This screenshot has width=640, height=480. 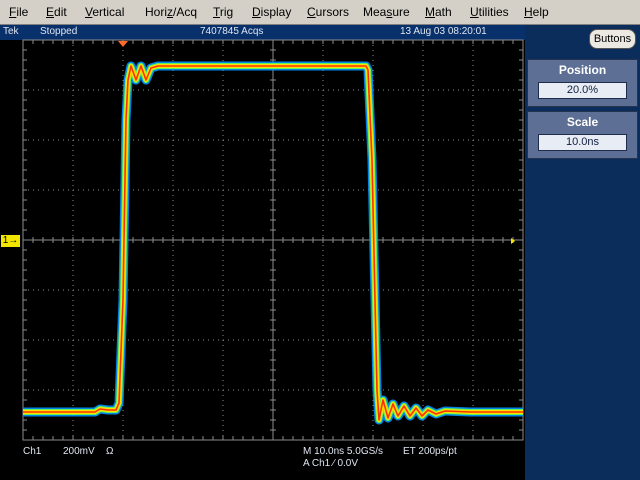 What do you see at coordinates (343, 451) in the screenshot?
I see `timebase-readout: M 10.0ns 5.0GS/s` at bounding box center [343, 451].